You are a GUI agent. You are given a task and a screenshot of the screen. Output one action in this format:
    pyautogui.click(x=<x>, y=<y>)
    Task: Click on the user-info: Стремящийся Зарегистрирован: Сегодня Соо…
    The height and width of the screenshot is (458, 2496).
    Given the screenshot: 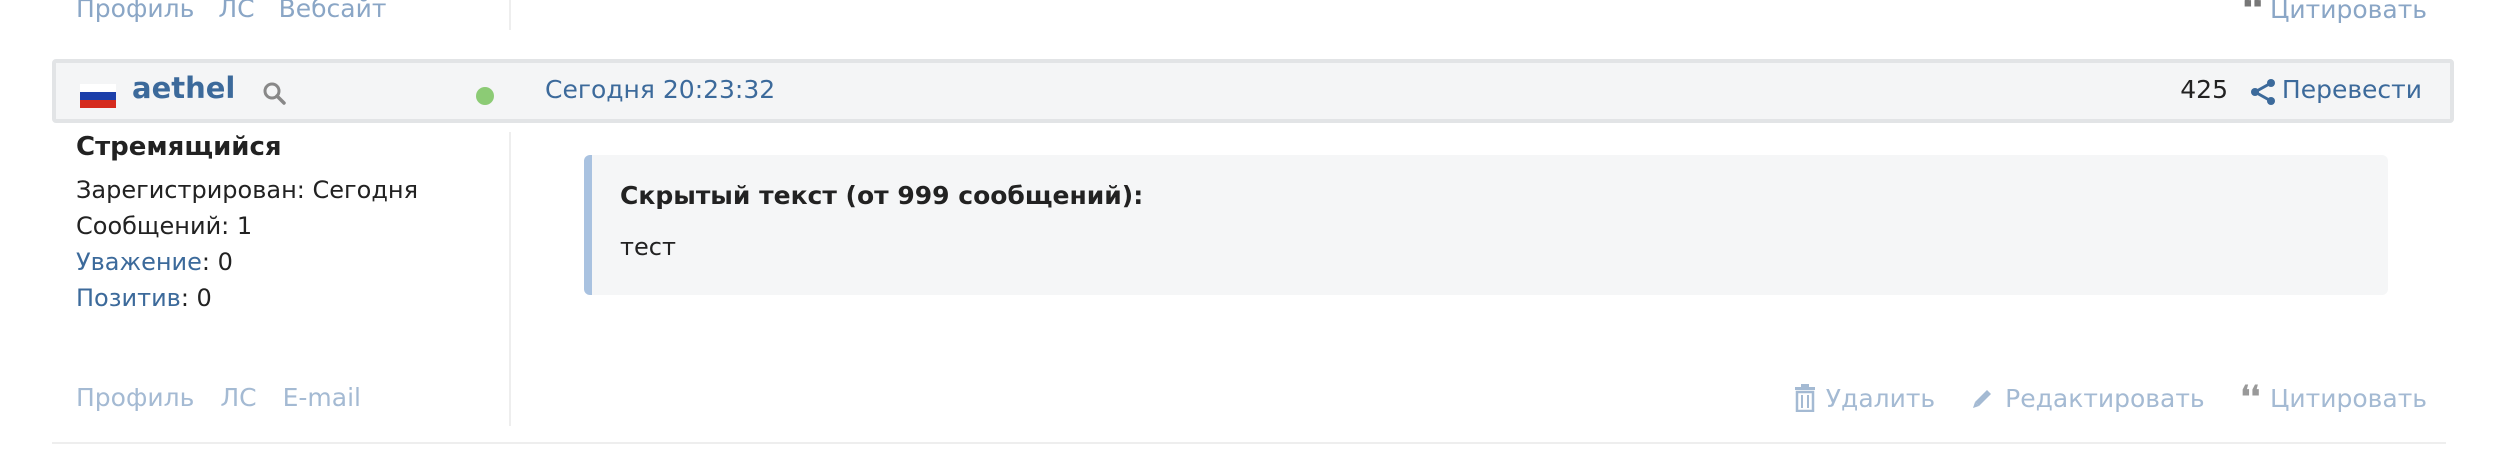 What is the action you would take?
    pyautogui.click(x=247, y=224)
    